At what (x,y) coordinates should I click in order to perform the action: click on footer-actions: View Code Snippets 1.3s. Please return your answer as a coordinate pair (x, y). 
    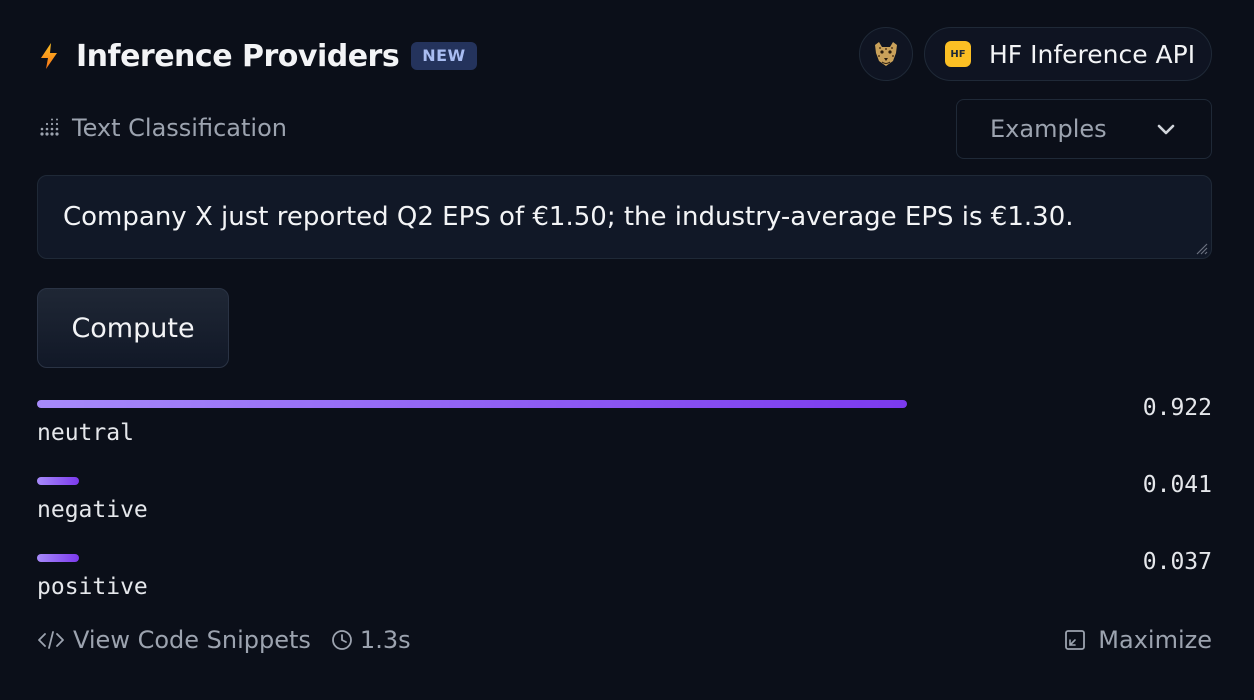
    Looking at the image, I should click on (224, 640).